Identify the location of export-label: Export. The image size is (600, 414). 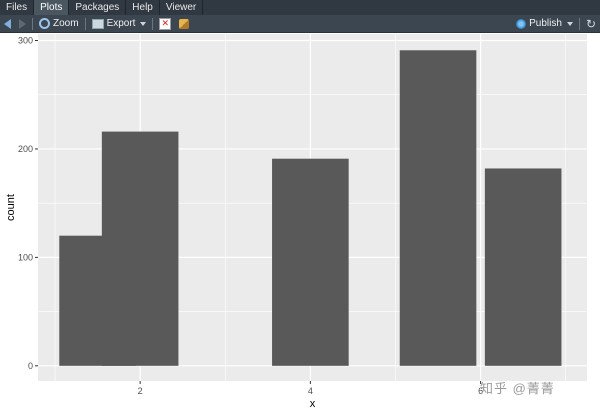
(121, 23).